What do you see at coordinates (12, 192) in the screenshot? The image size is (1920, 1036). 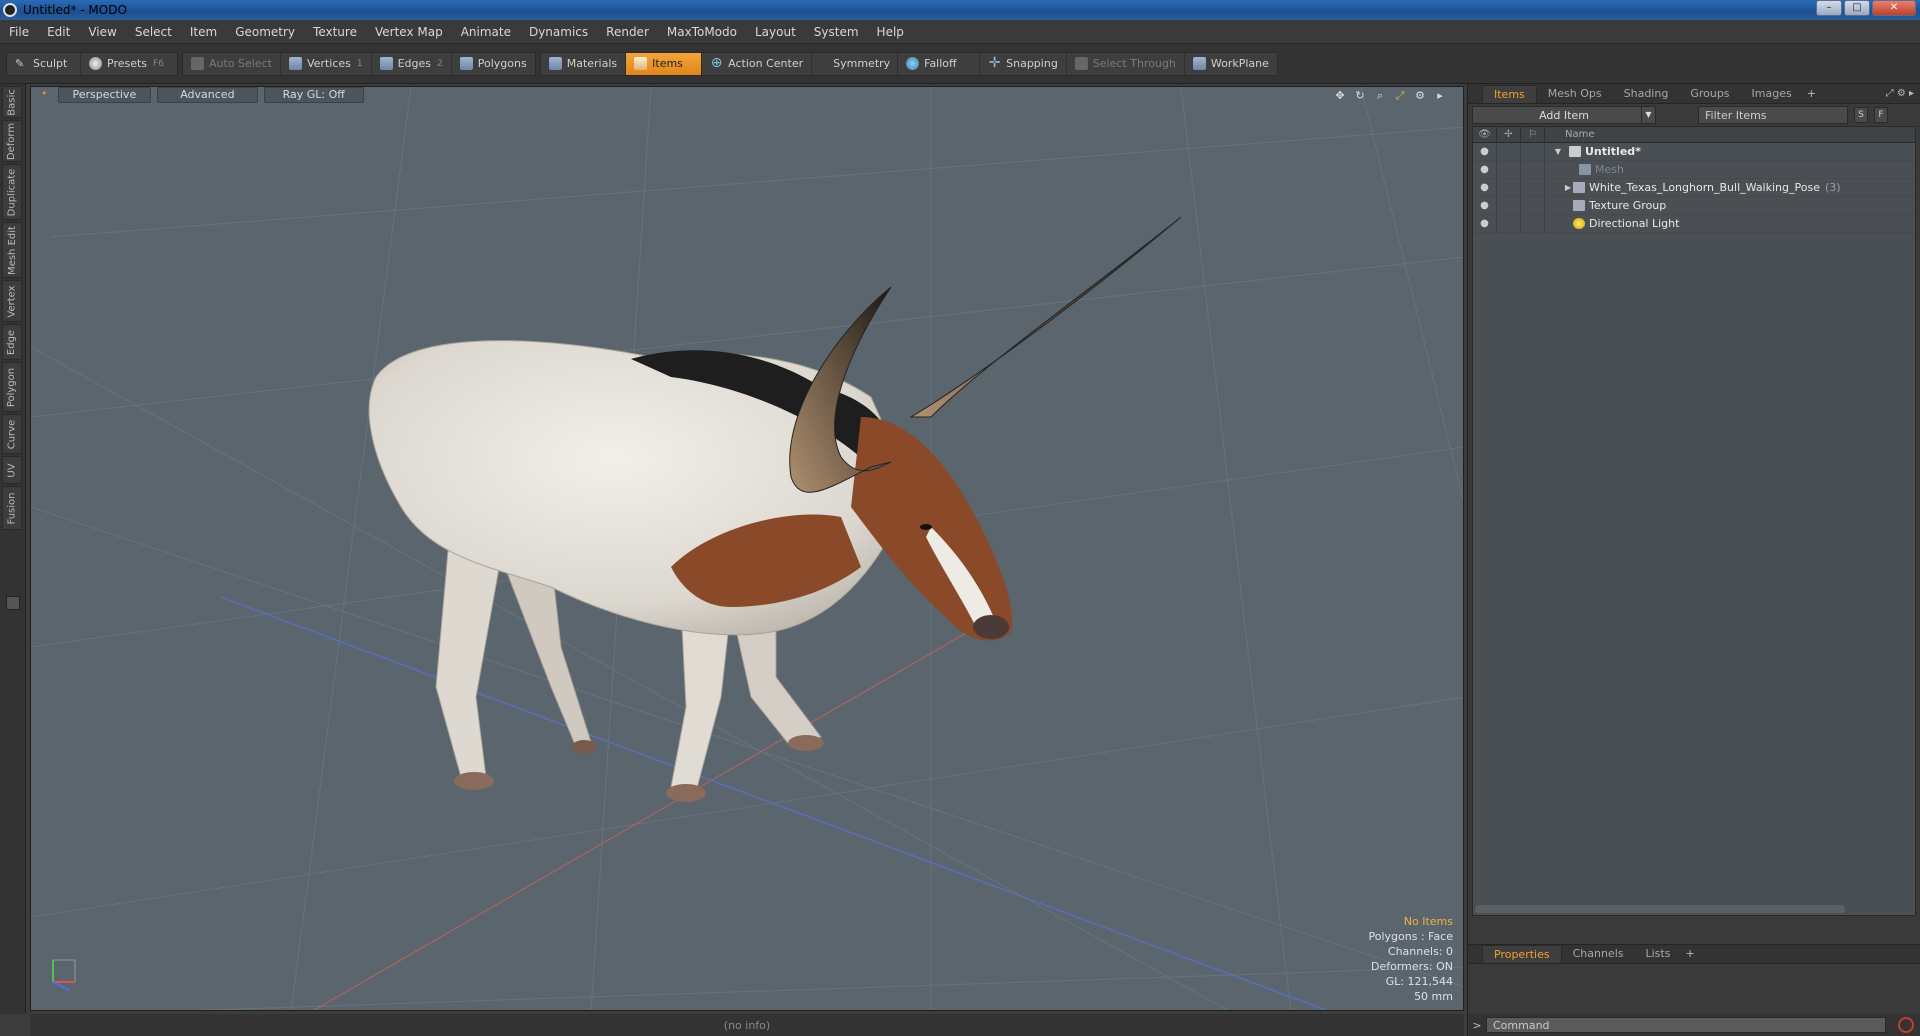 I see `tab-duplicate: Duplicate` at bounding box center [12, 192].